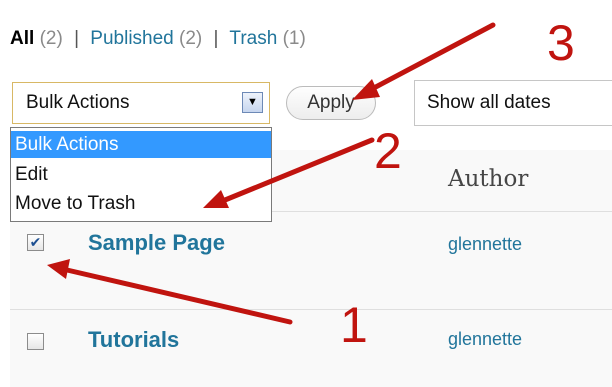 The image size is (612, 387). What do you see at coordinates (431, 57) in the screenshot?
I see `arrow-to-apply` at bounding box center [431, 57].